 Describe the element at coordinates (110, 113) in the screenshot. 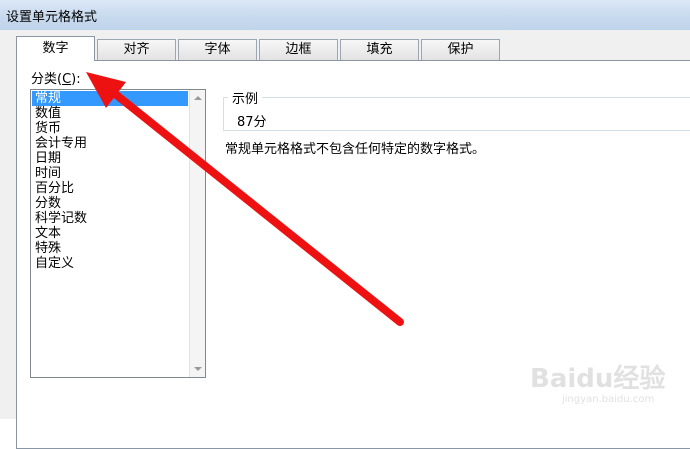

I see `category-item-number: 数值` at that location.